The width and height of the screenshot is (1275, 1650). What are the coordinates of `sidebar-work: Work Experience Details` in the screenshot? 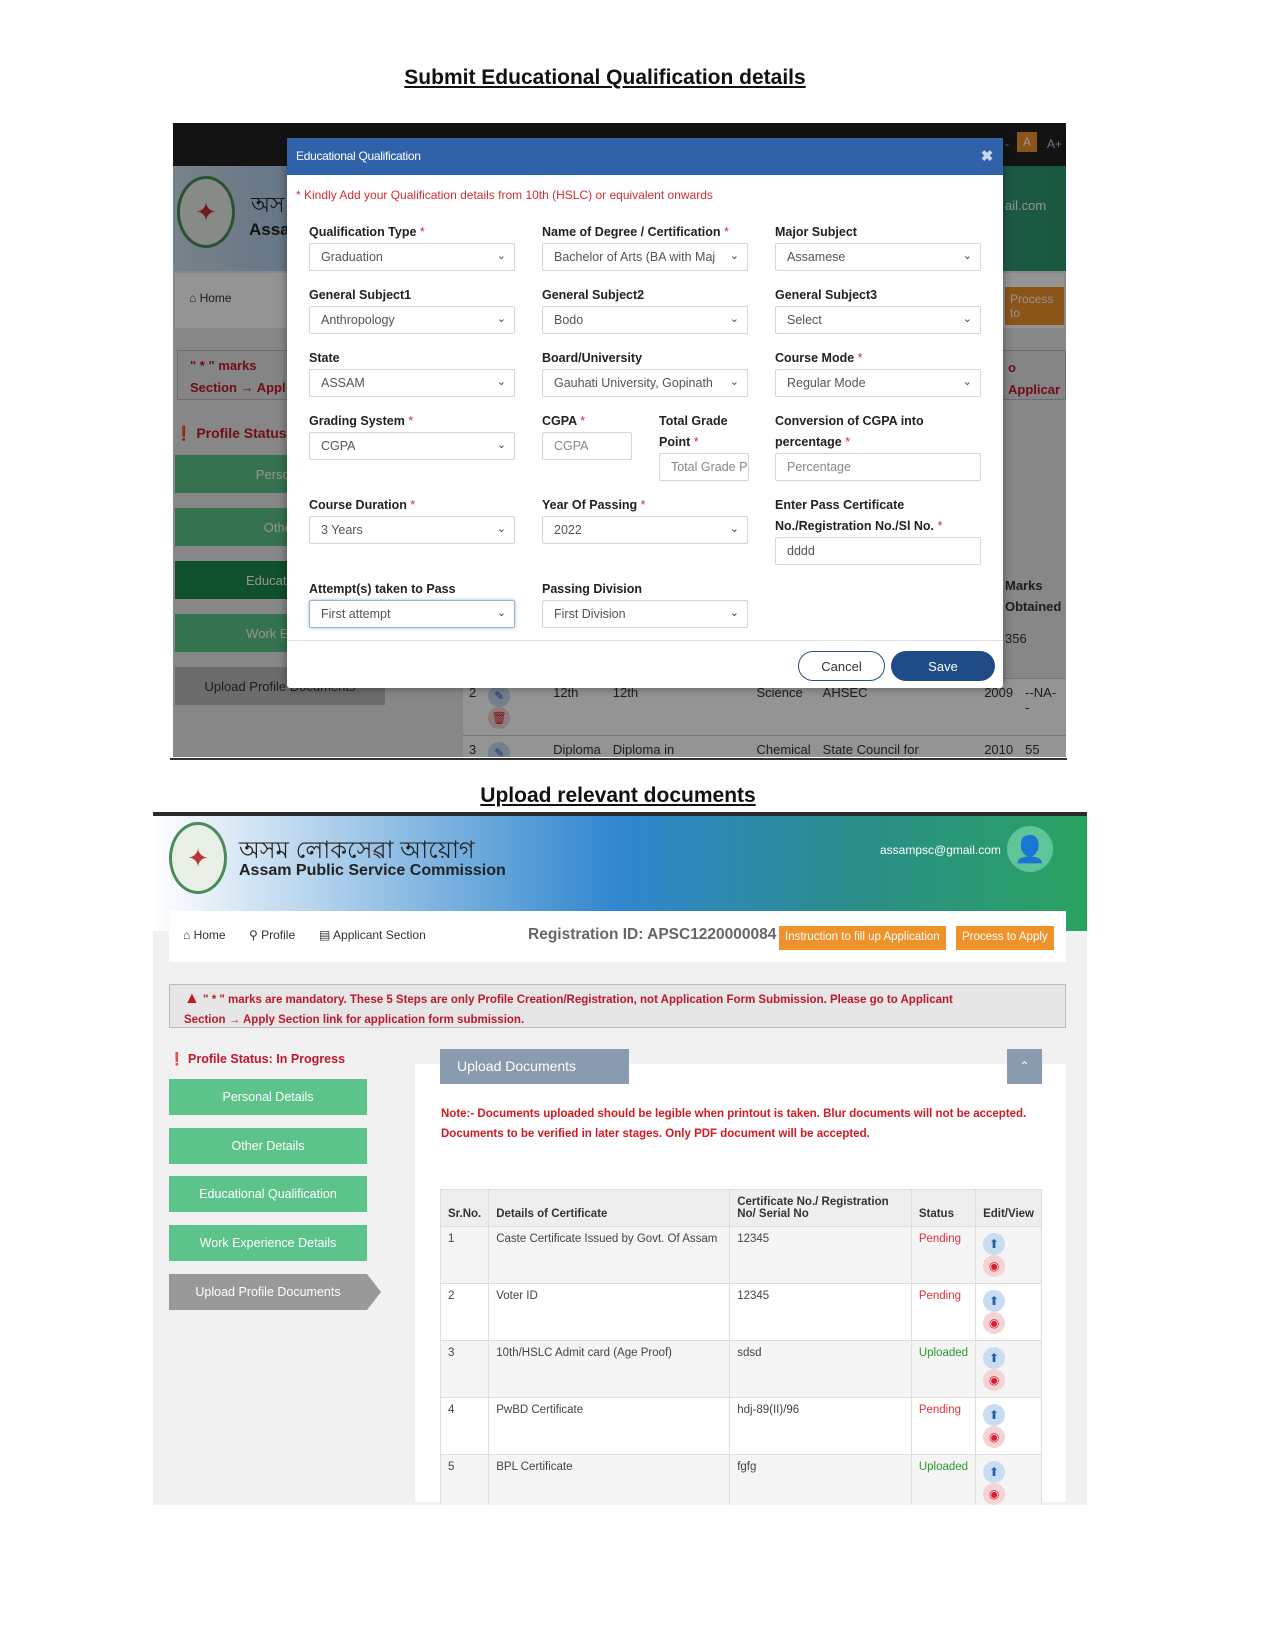 It's located at (268, 1243).